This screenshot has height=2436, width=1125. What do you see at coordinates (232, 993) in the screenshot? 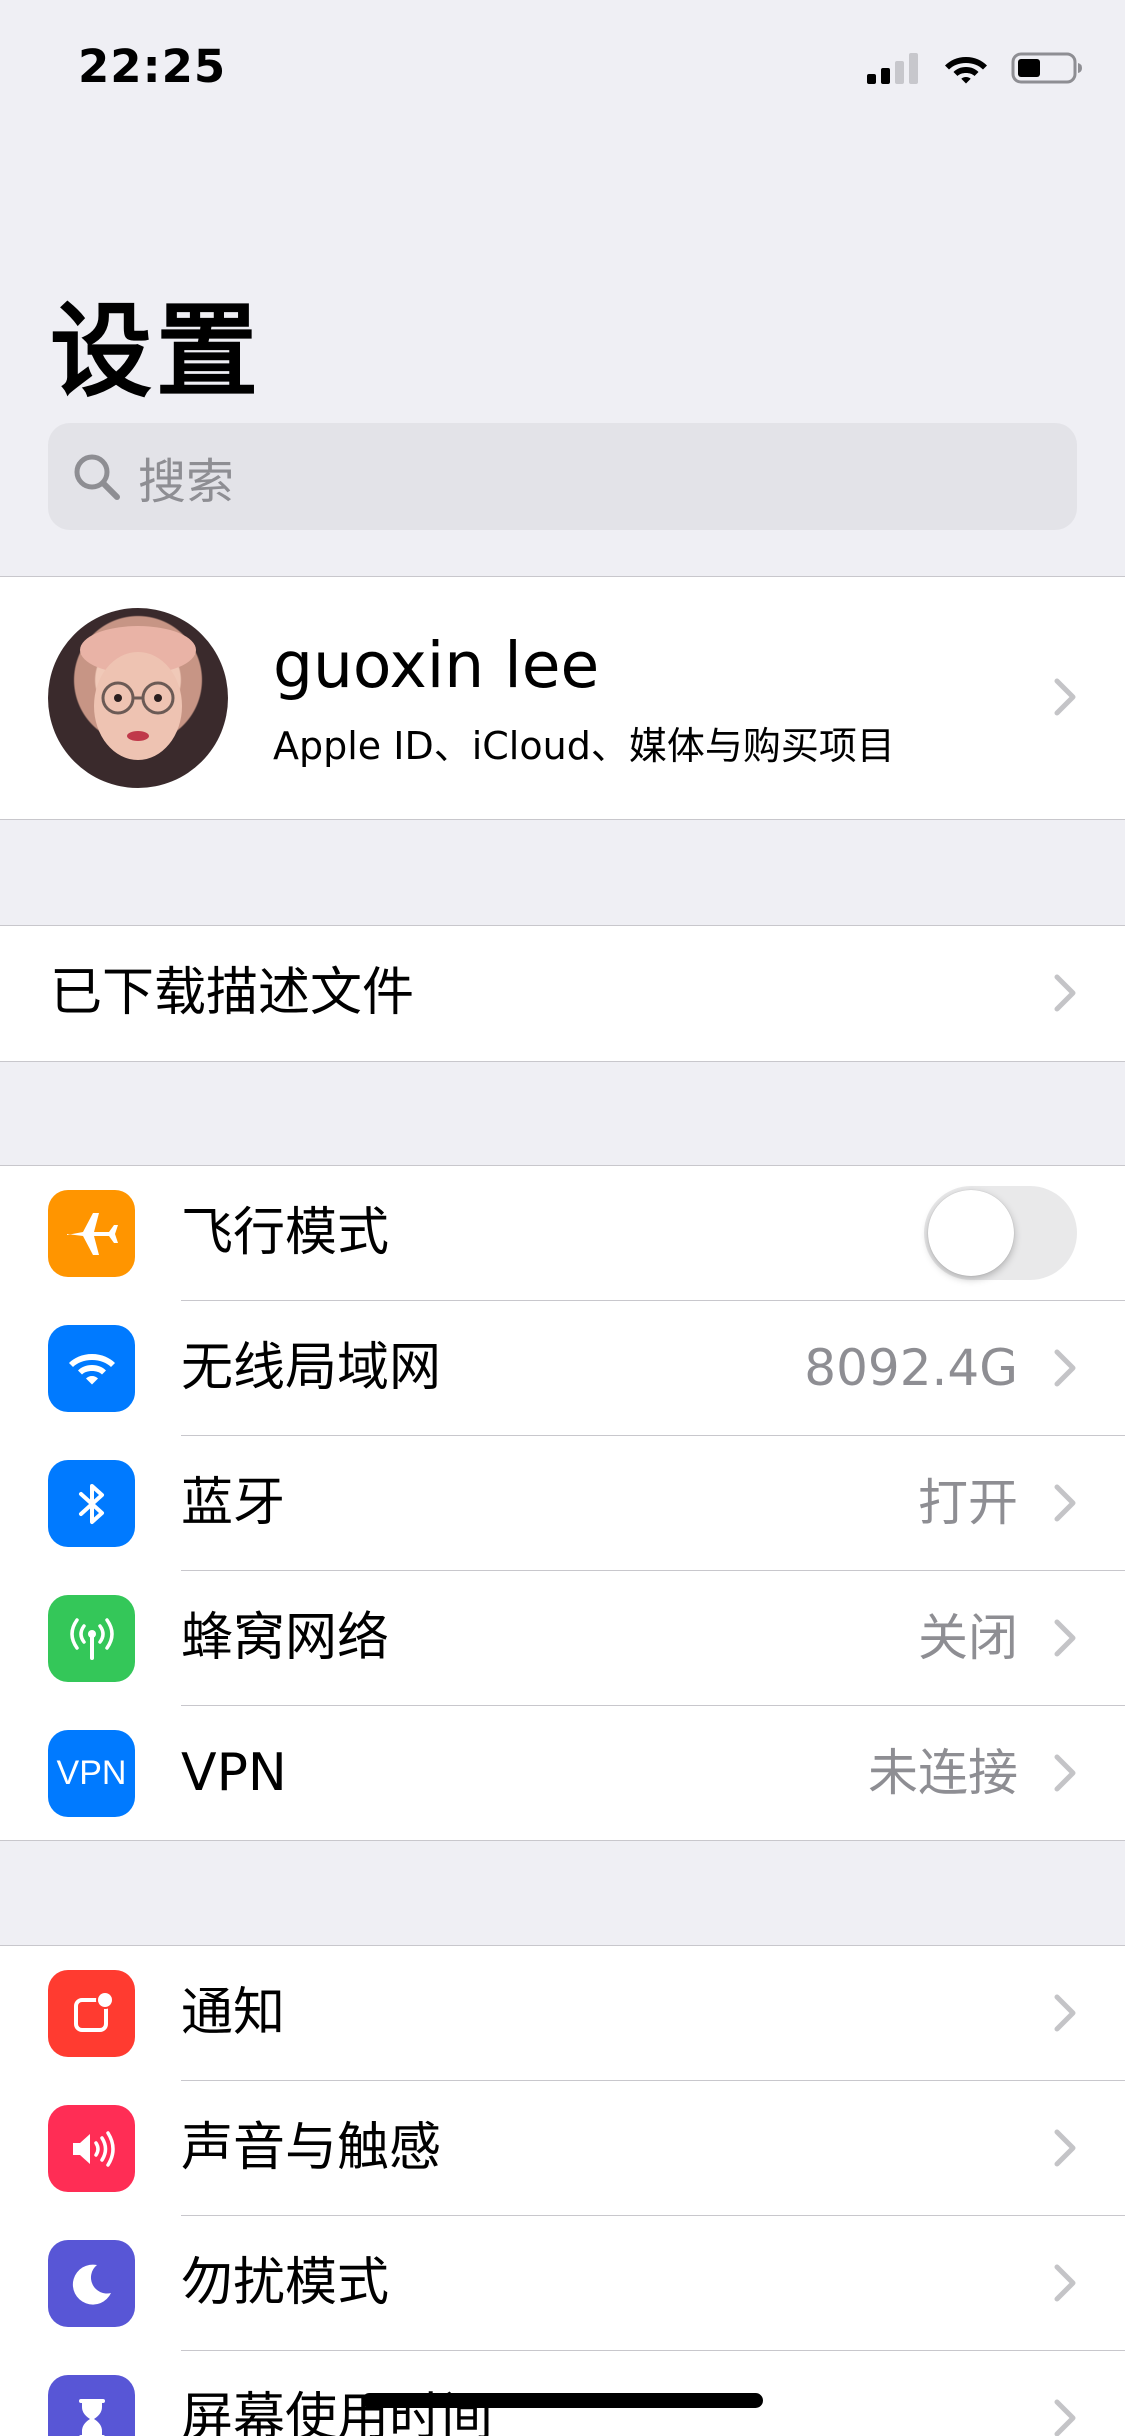
I see `downloaded-profile-label: 已下载描述文件` at bounding box center [232, 993].